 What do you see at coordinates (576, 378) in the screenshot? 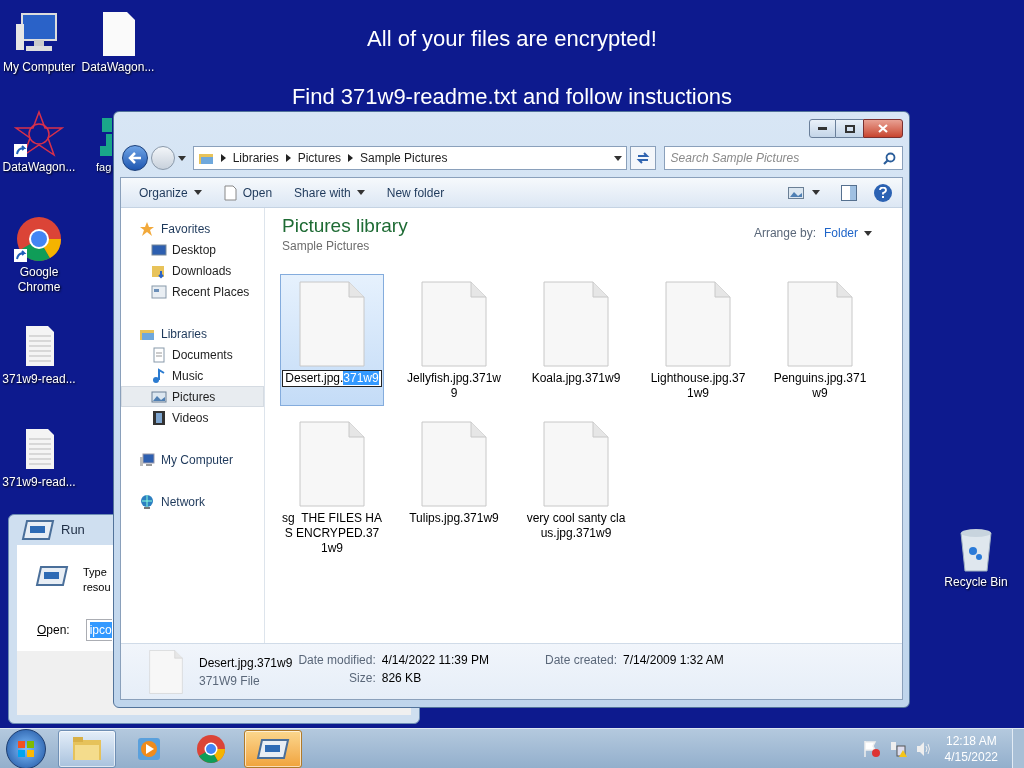
I see `file-name: Koala.jpg.371w9` at bounding box center [576, 378].